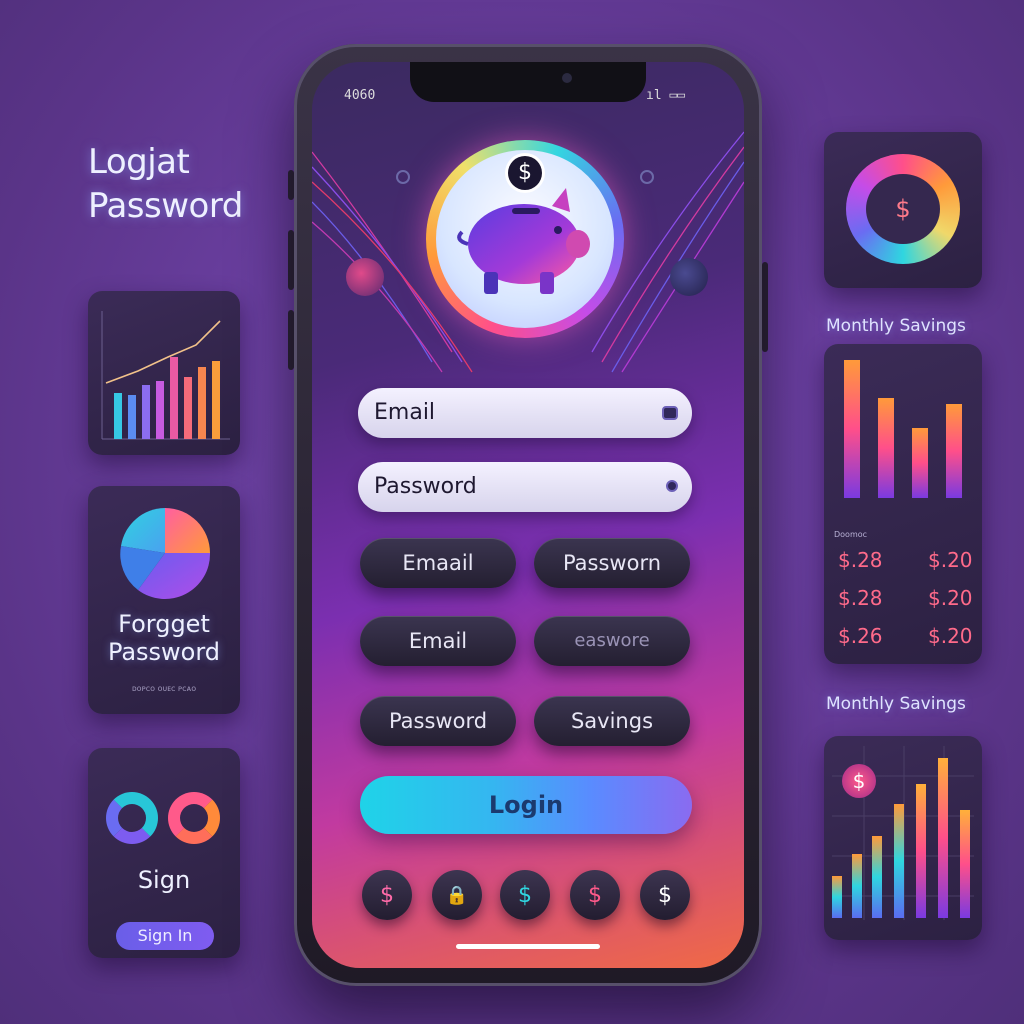 This screenshot has height=1024, width=1024. What do you see at coordinates (139, 162) in the screenshot?
I see `heading-line-1: Logjat` at bounding box center [139, 162].